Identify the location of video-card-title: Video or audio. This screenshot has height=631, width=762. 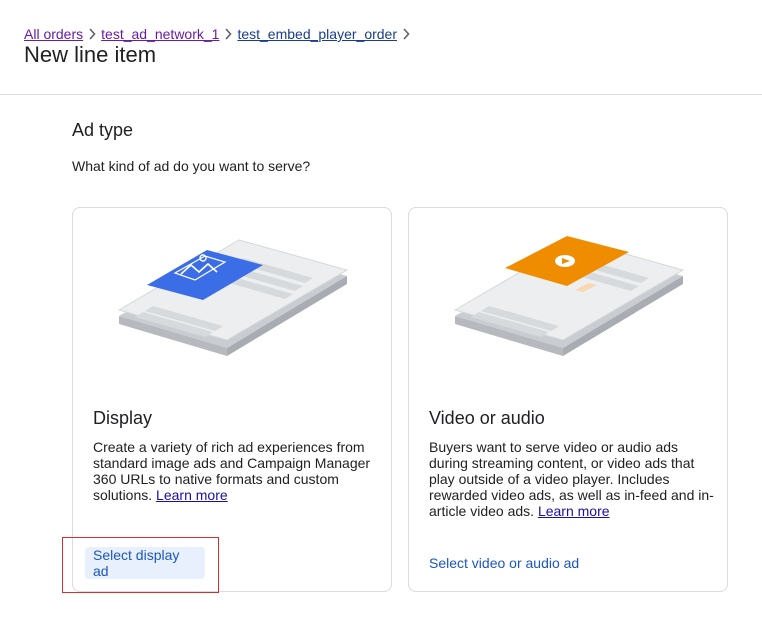
(487, 418).